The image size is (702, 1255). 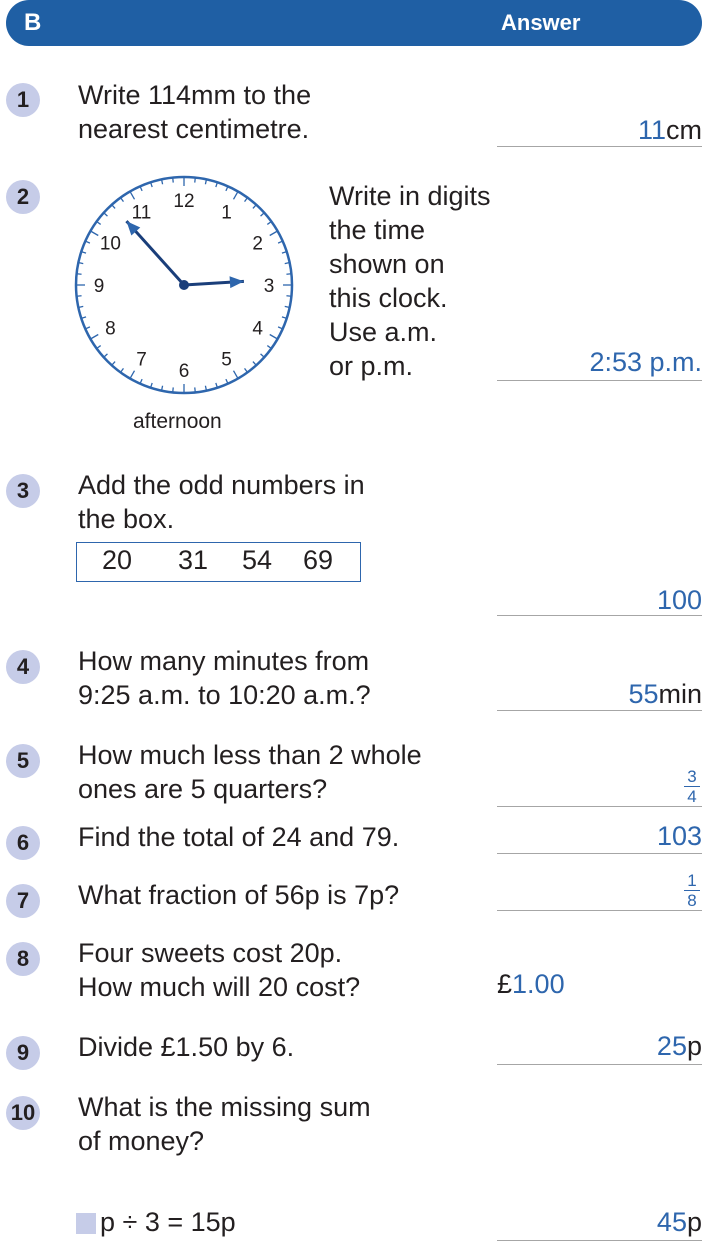 I want to click on answer-column-label: Answer, so click(x=541, y=22).